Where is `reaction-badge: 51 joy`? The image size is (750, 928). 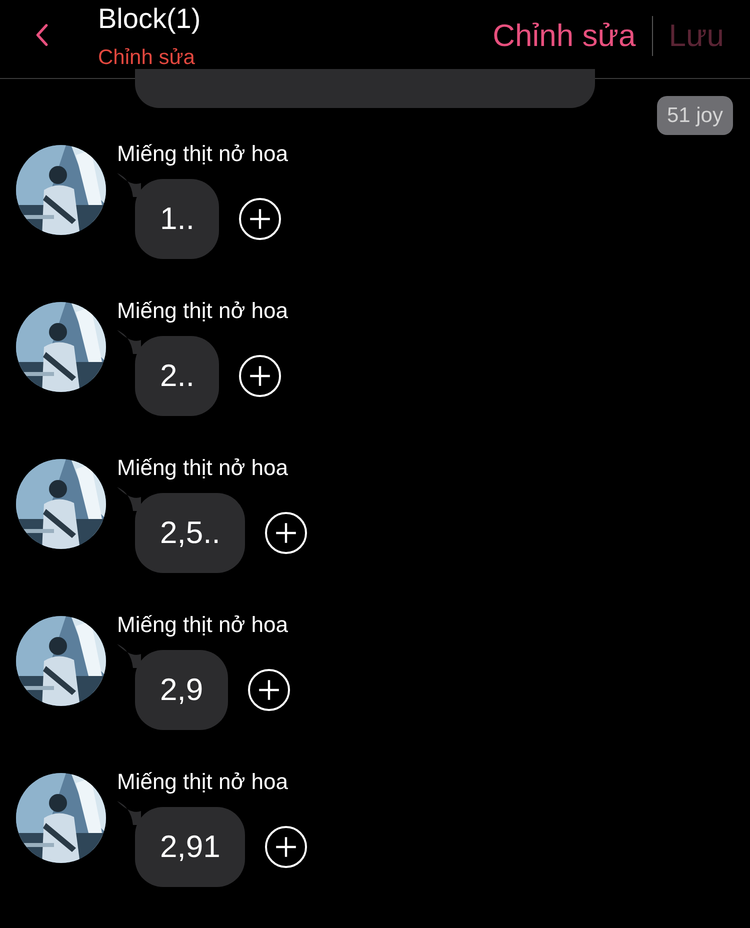 reaction-badge: 51 joy is located at coordinates (694, 115).